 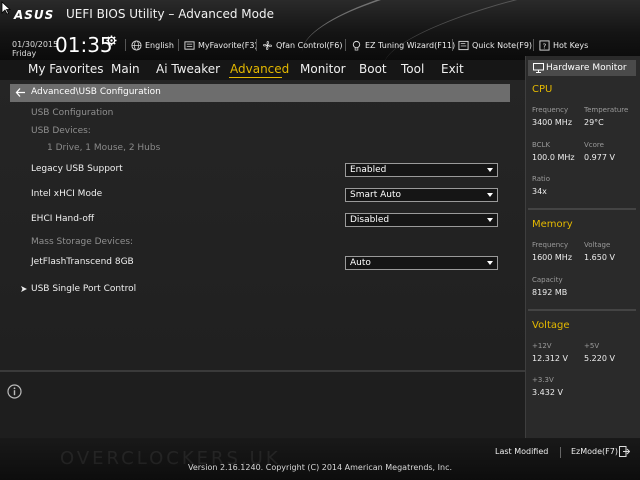 I want to click on ez-tuning-wizard-button: EZ Tuning Wizard(F11), so click(x=403, y=45).